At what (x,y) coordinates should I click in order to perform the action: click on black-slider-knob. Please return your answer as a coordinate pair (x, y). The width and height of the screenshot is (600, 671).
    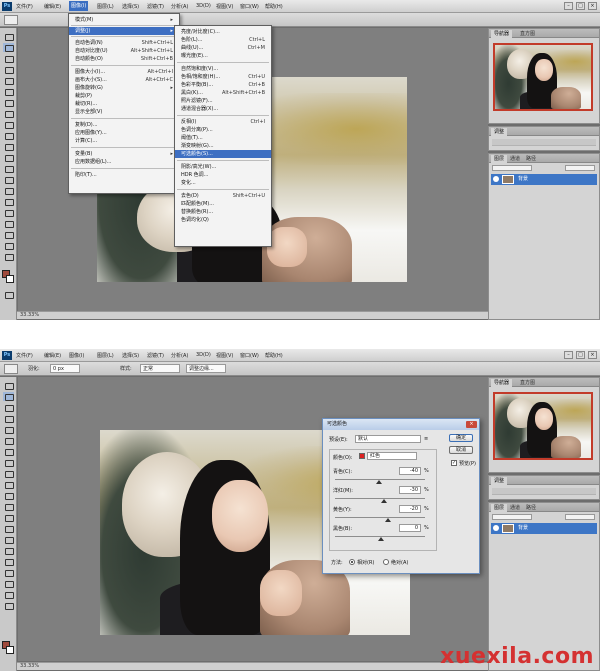
    Looking at the image, I should click on (381, 539).